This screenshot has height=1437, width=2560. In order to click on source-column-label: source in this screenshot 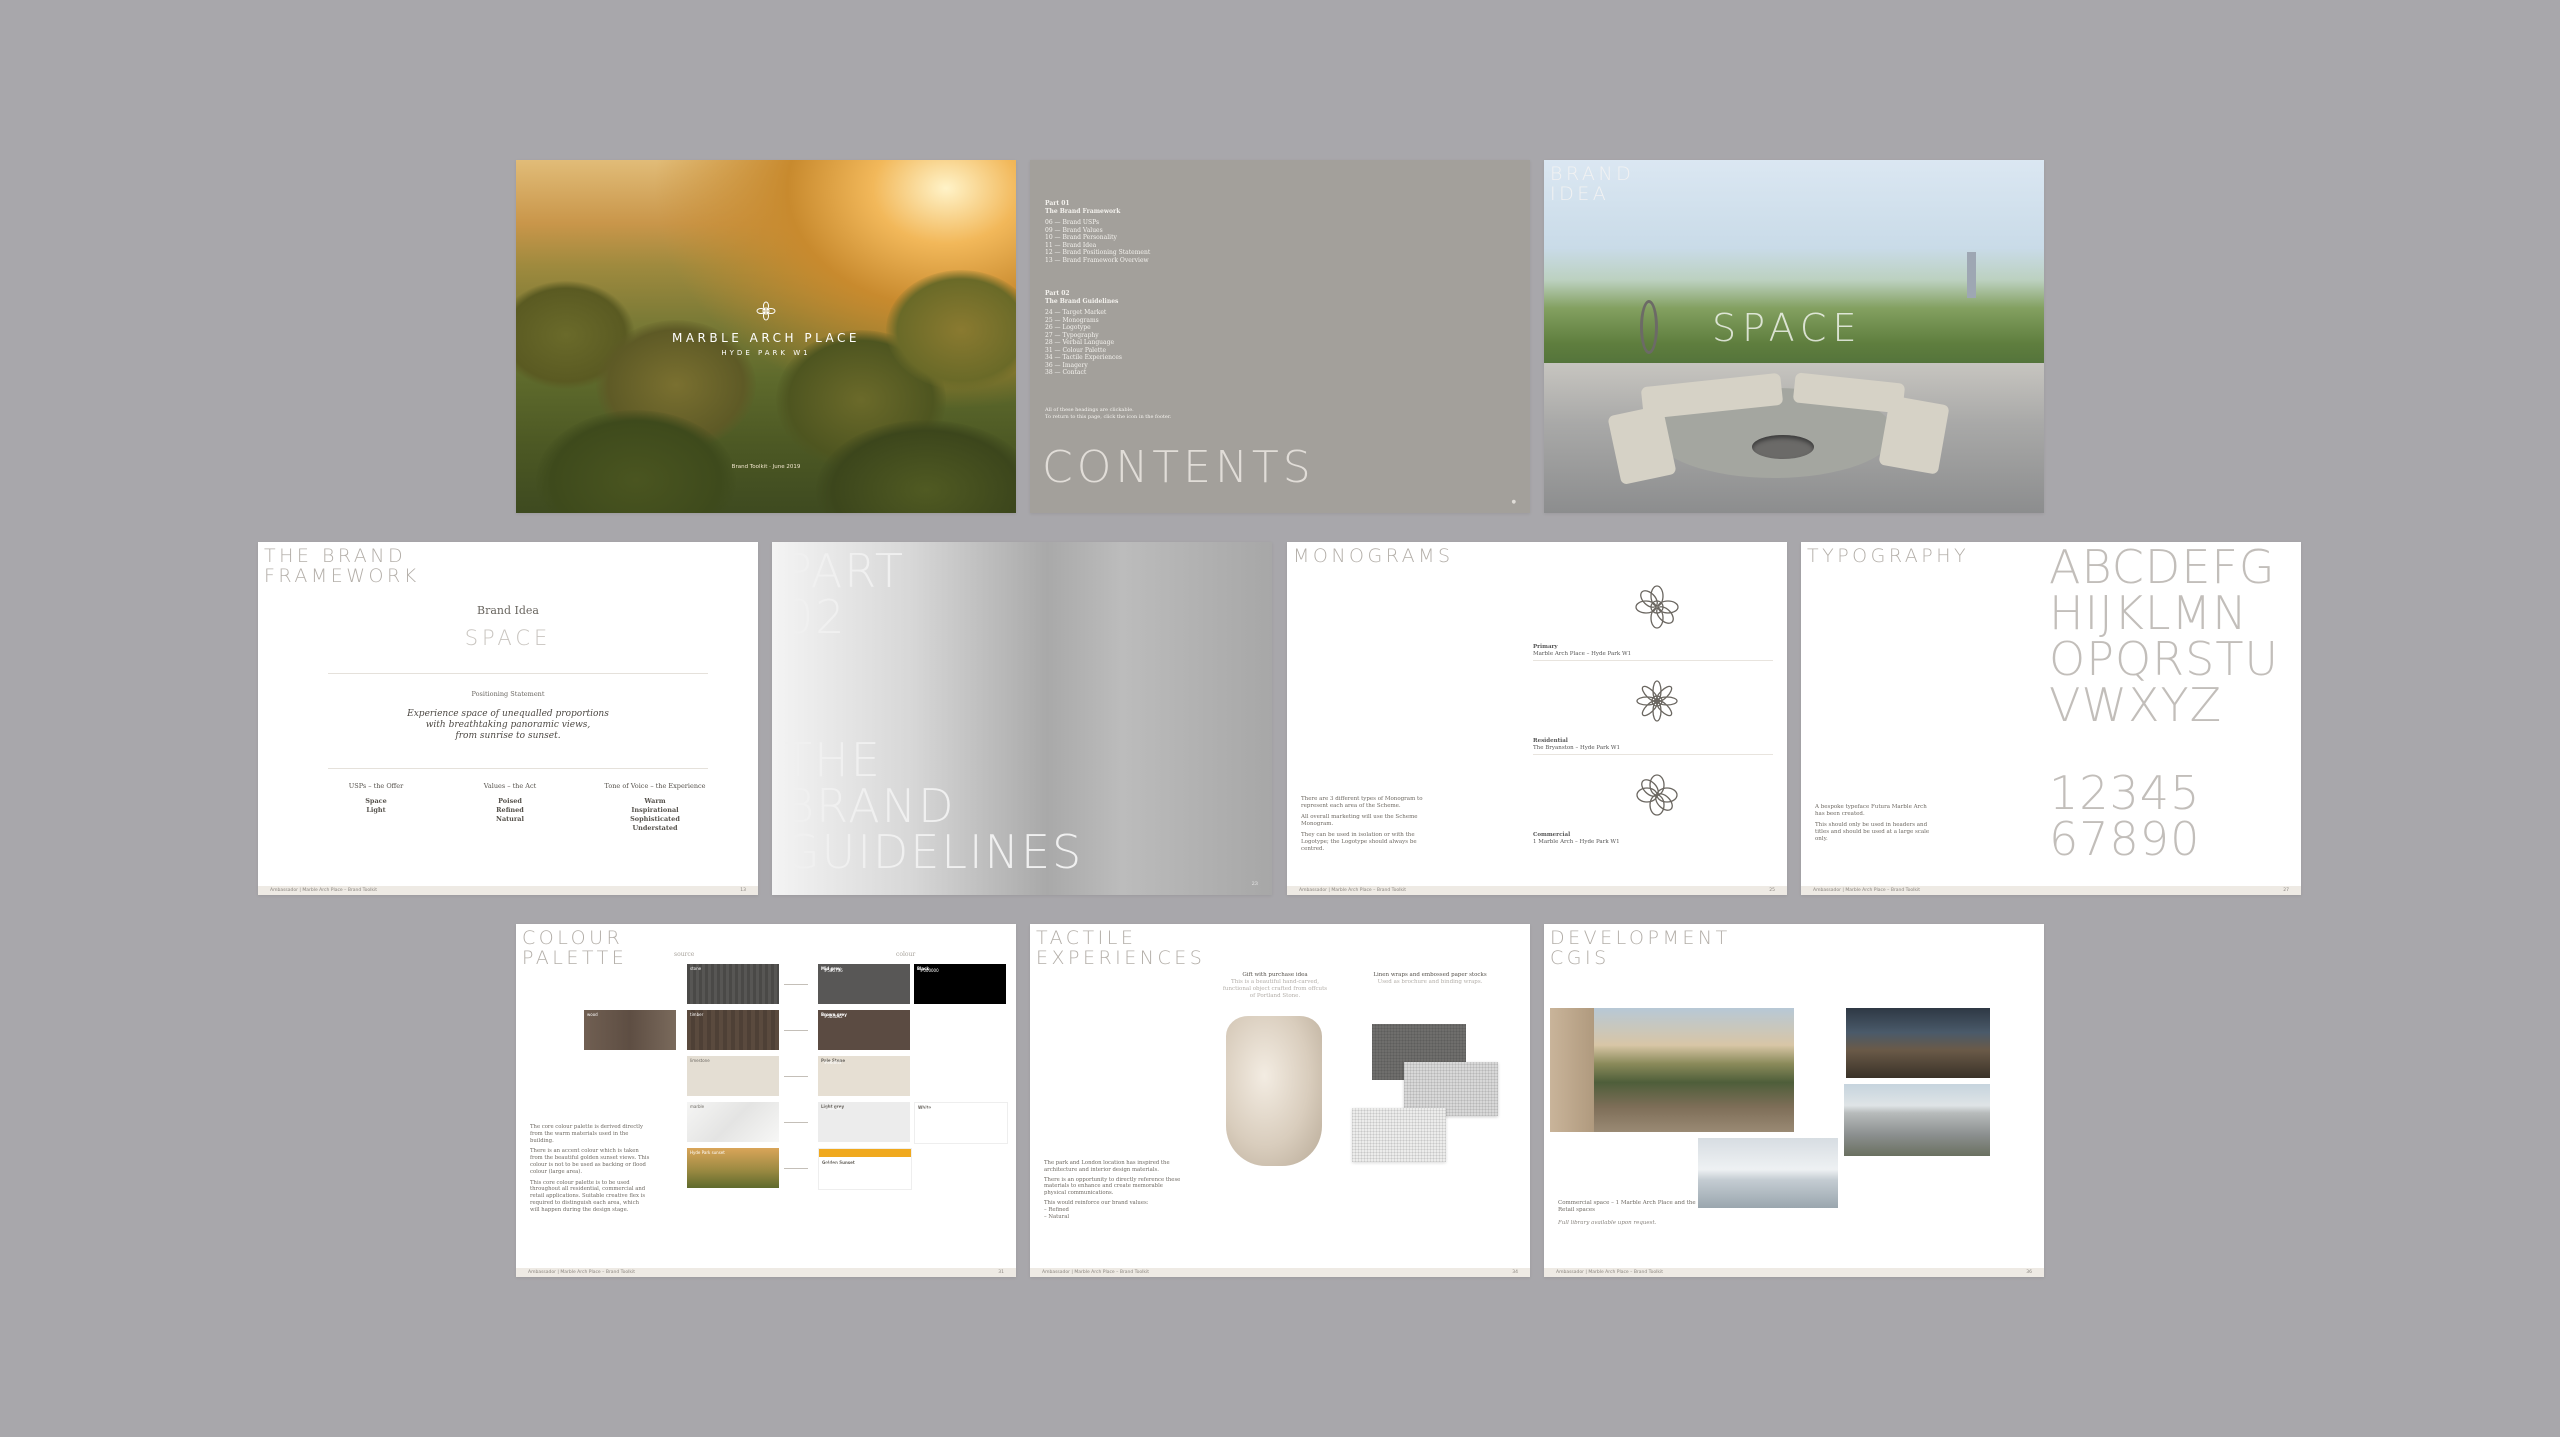, I will do `click(684, 954)`.